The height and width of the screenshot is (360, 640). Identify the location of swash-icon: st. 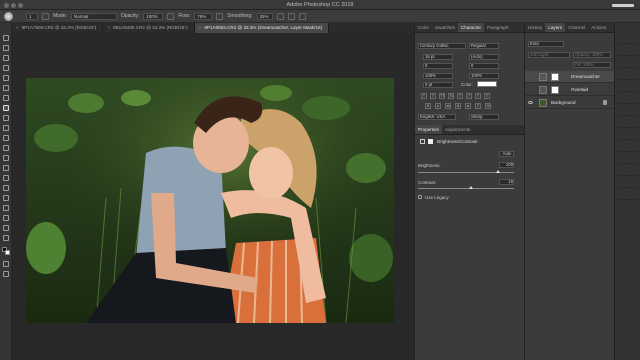
(448, 106).